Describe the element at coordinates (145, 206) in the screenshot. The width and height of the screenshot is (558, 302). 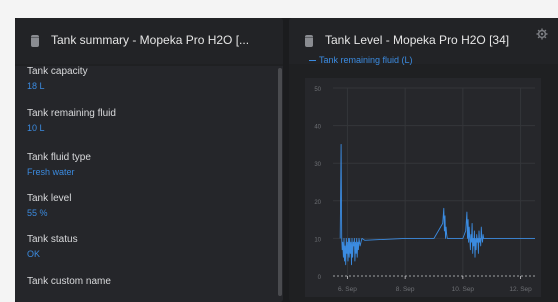
I see `field-tank-level: Tank level 55 %` at that location.